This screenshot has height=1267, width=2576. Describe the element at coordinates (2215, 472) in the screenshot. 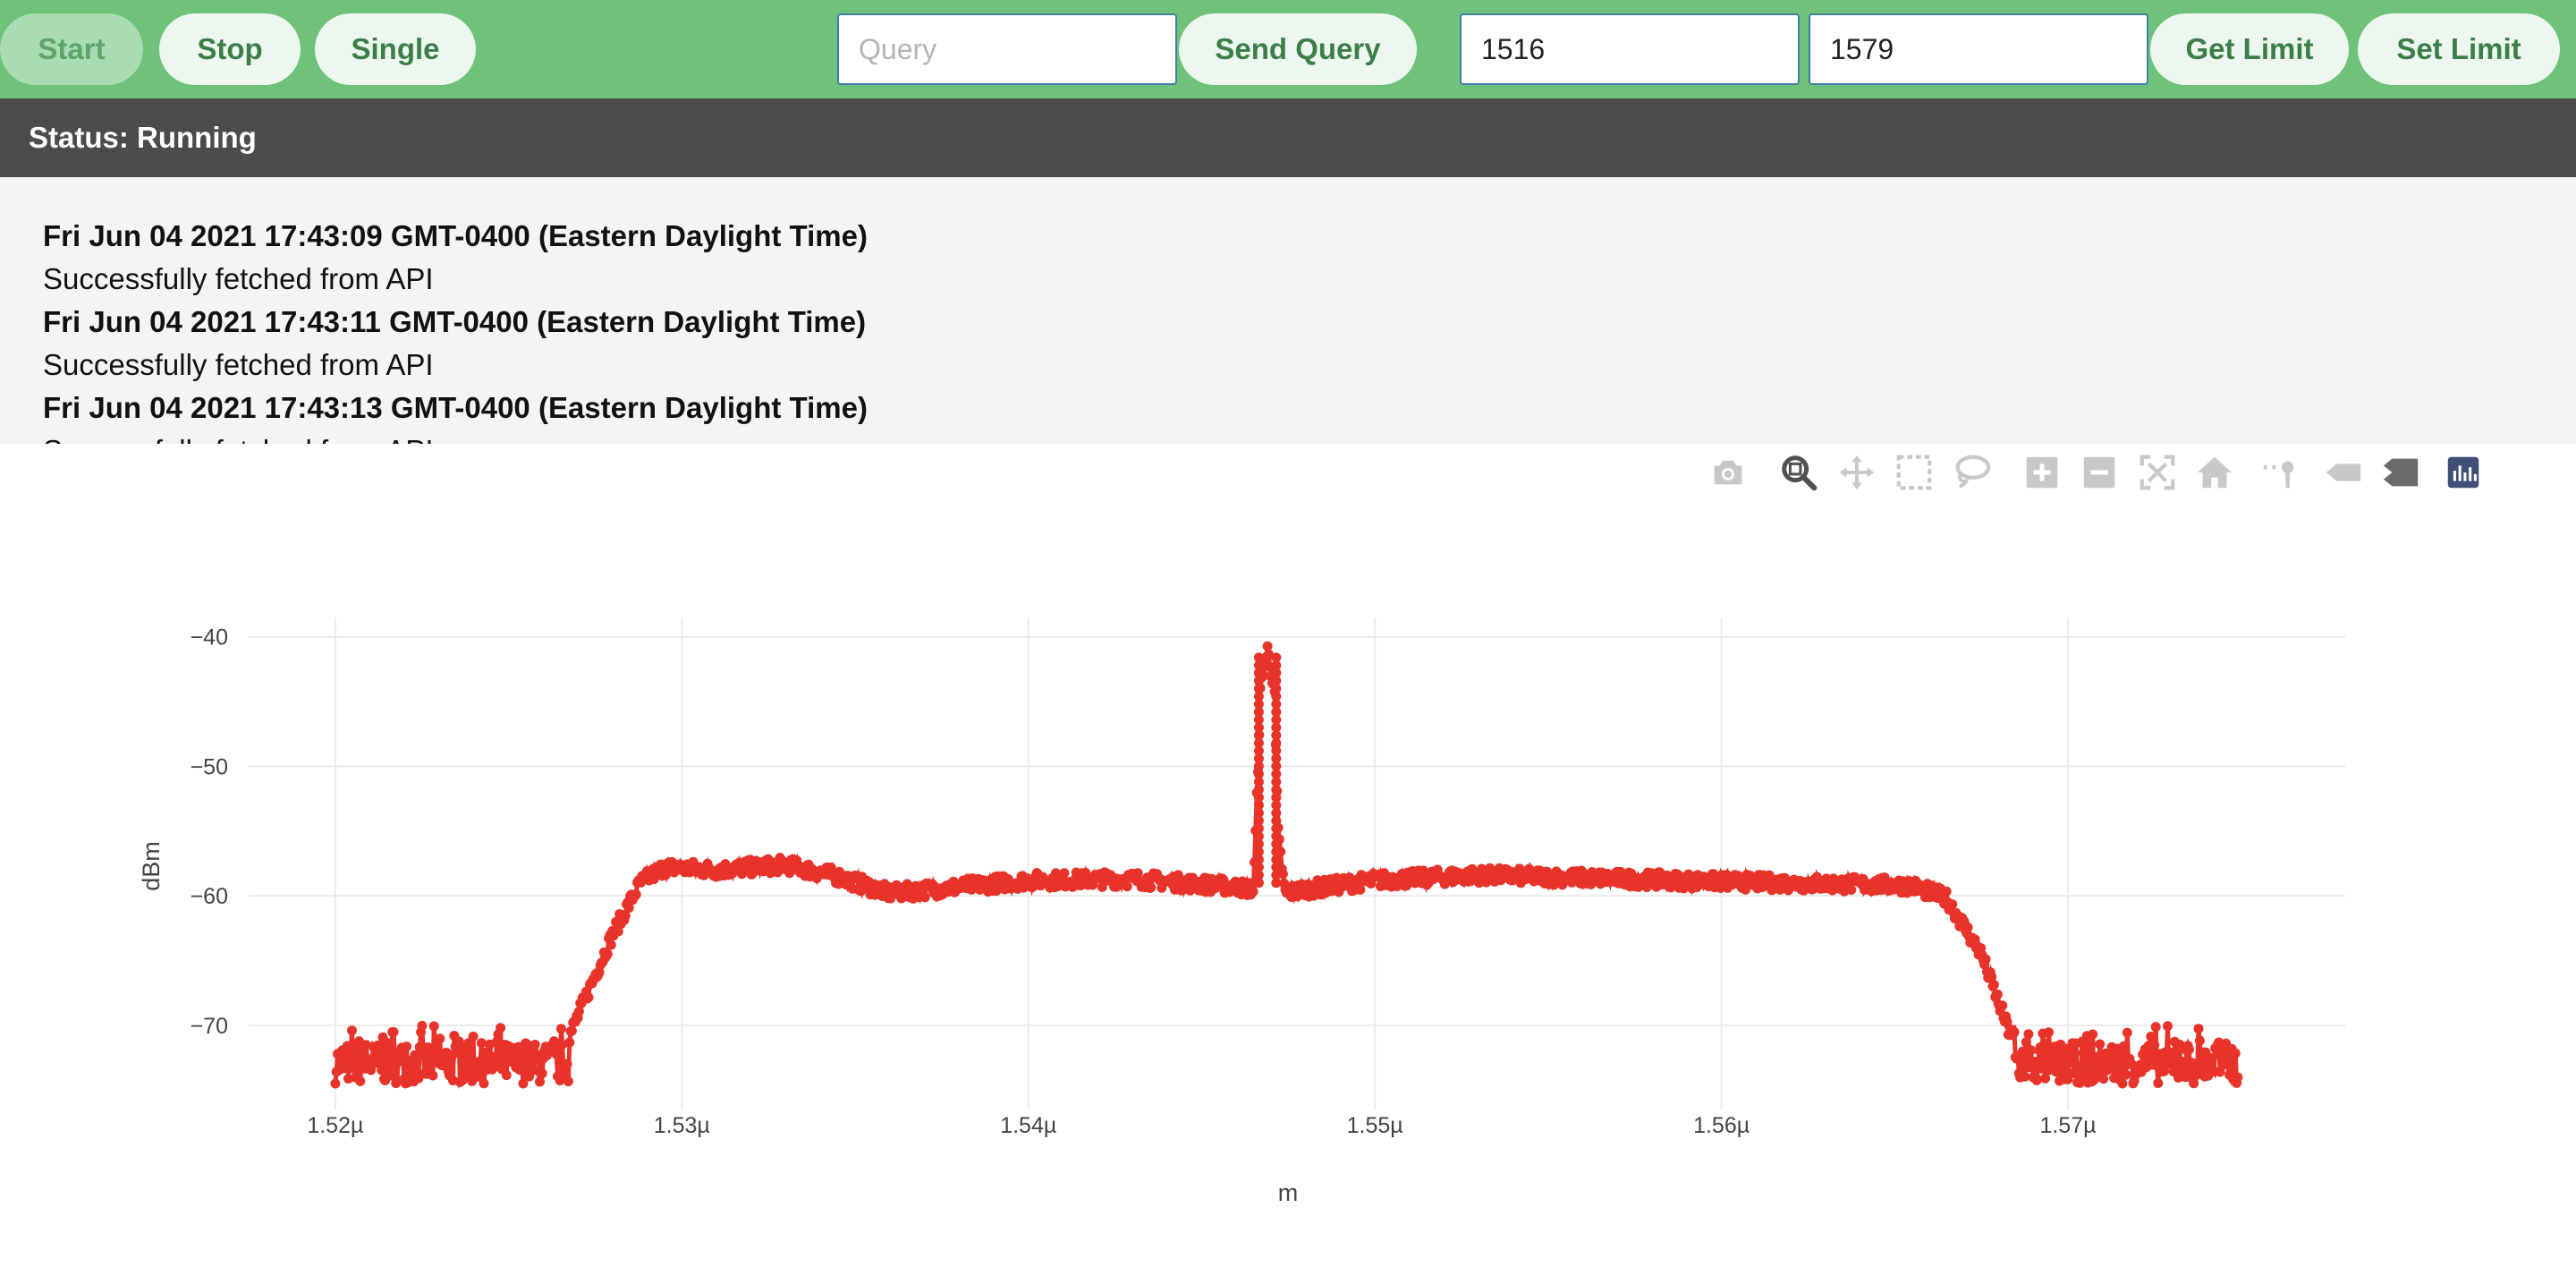

I see `reset-axes-icon` at that location.